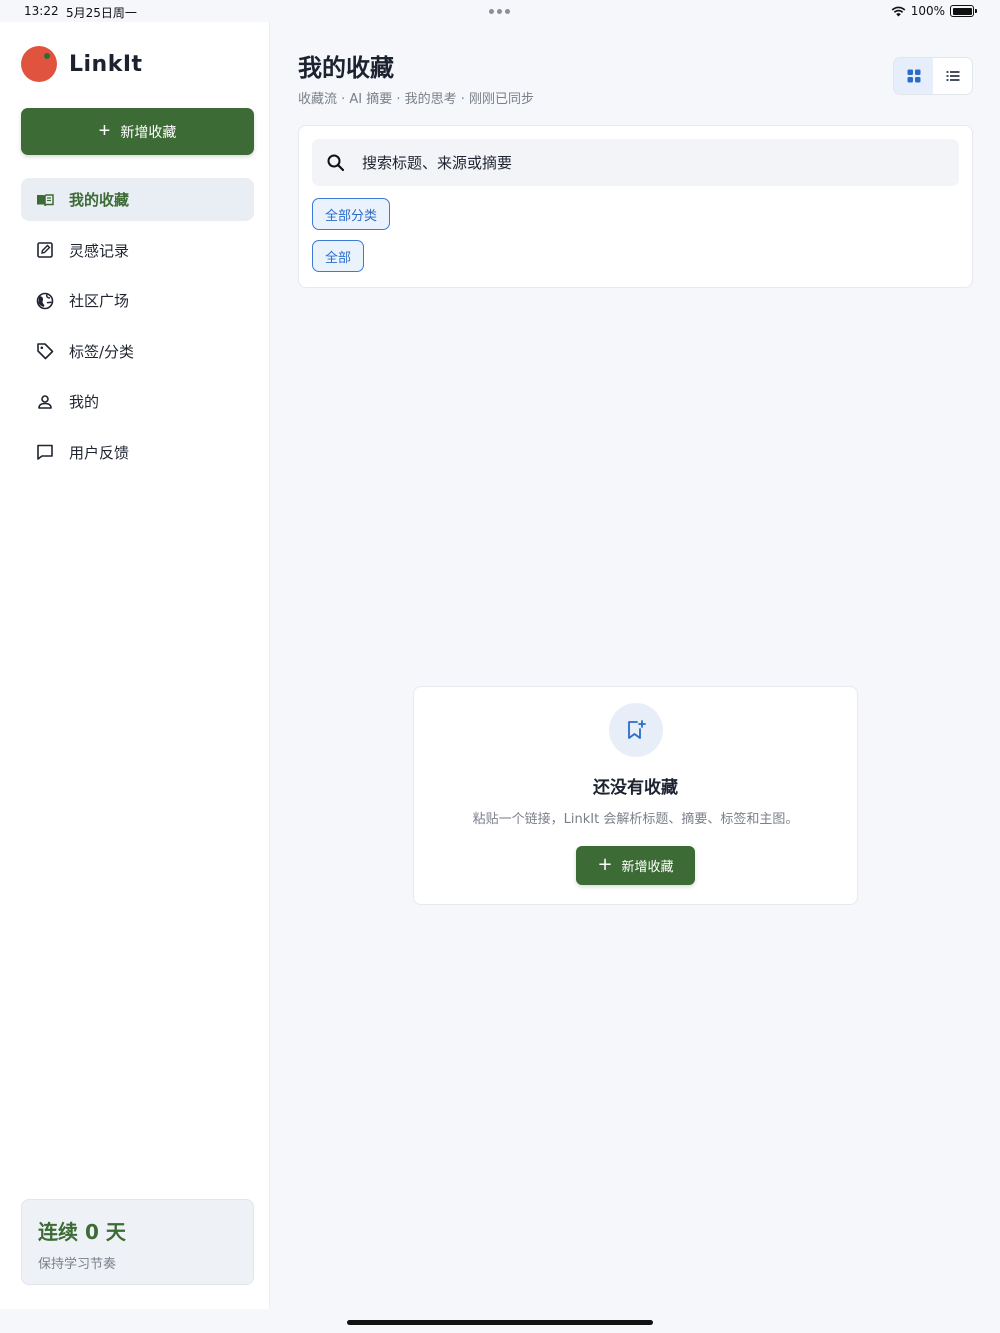  I want to click on status-bar: 13:22 5月25日周一 100%, so click(500, 11).